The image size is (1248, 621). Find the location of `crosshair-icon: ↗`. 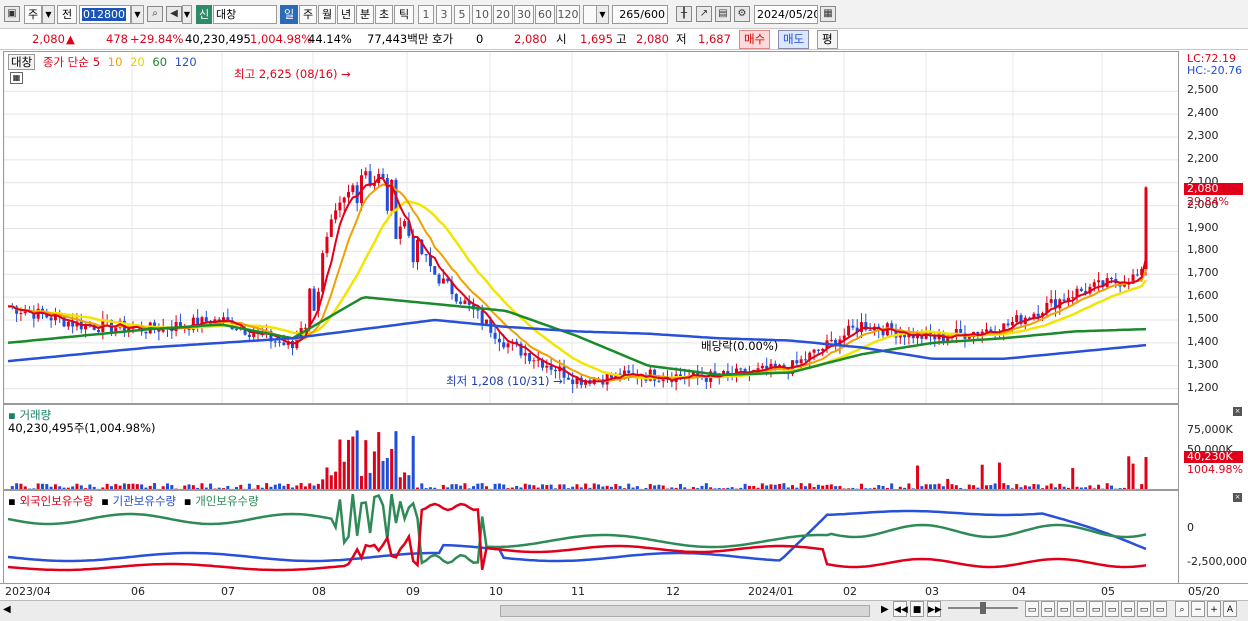

crosshair-icon: ↗ is located at coordinates (704, 14).